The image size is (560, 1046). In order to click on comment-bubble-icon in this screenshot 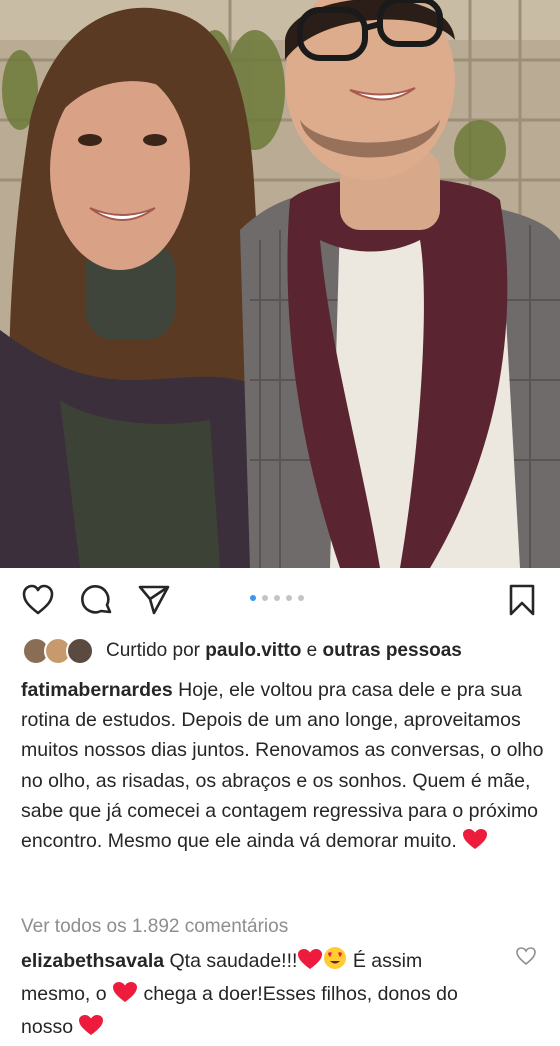, I will do `click(97, 600)`.